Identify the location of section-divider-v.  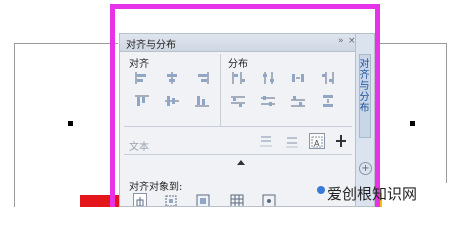
(220, 90).